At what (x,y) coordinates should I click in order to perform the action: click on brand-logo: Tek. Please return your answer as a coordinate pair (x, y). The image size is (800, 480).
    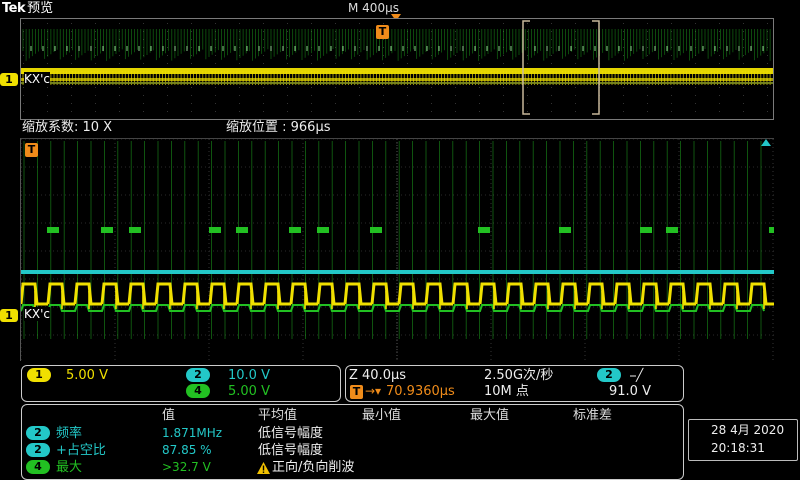
    Looking at the image, I should click on (14, 8).